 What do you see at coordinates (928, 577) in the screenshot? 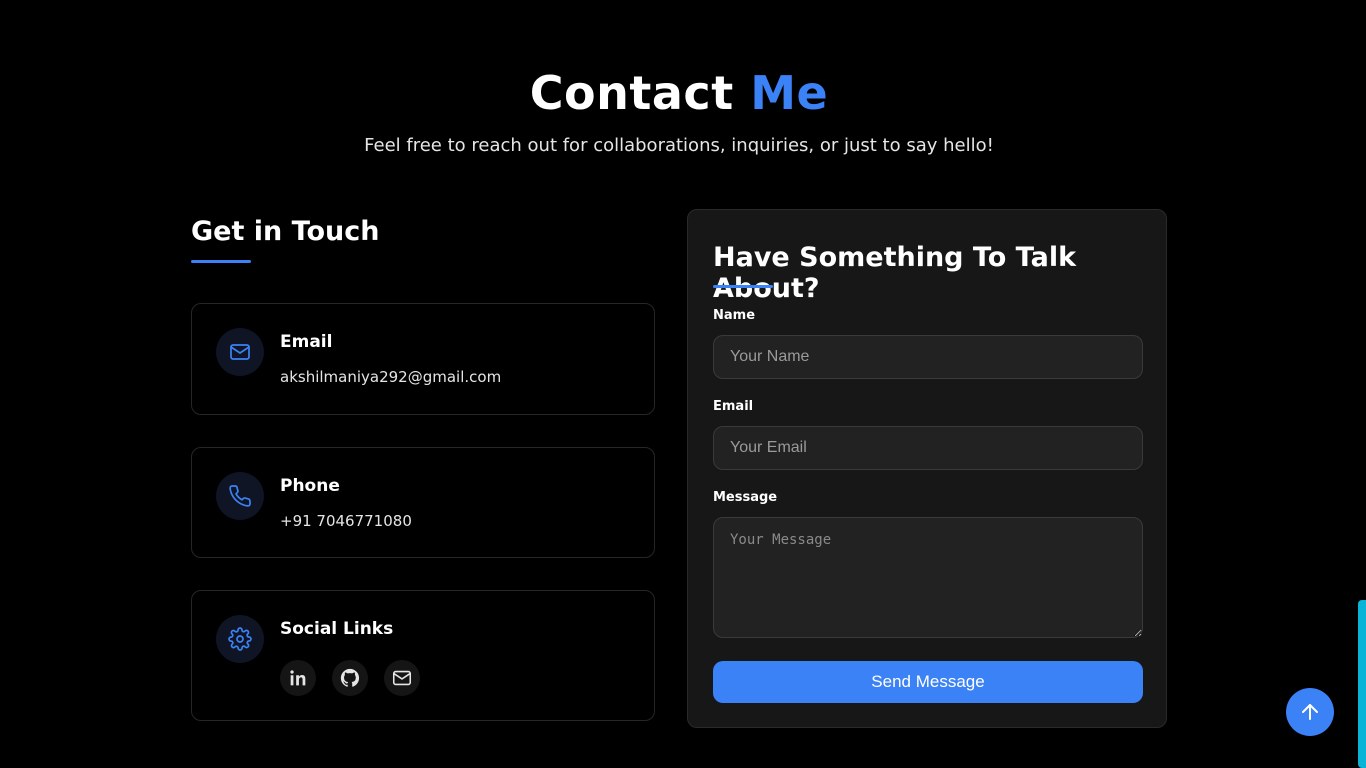
I see `message-textarea` at bounding box center [928, 577].